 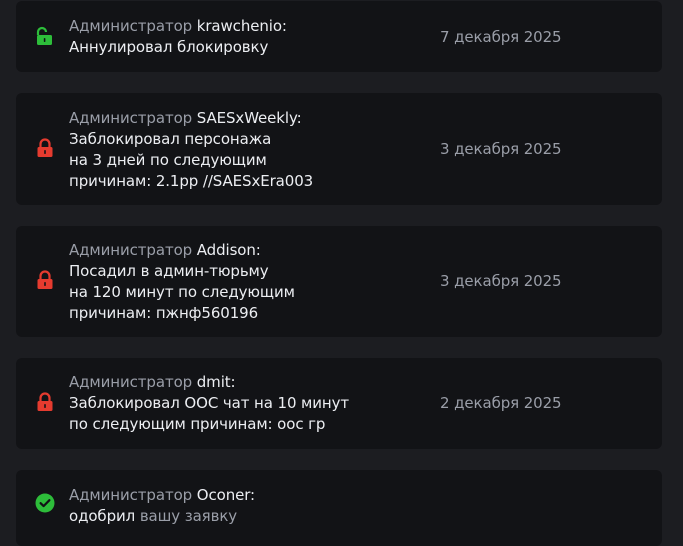 What do you see at coordinates (169, 271) in the screenshot?
I see `event-text-line: Посадил в админ-тюрьму` at bounding box center [169, 271].